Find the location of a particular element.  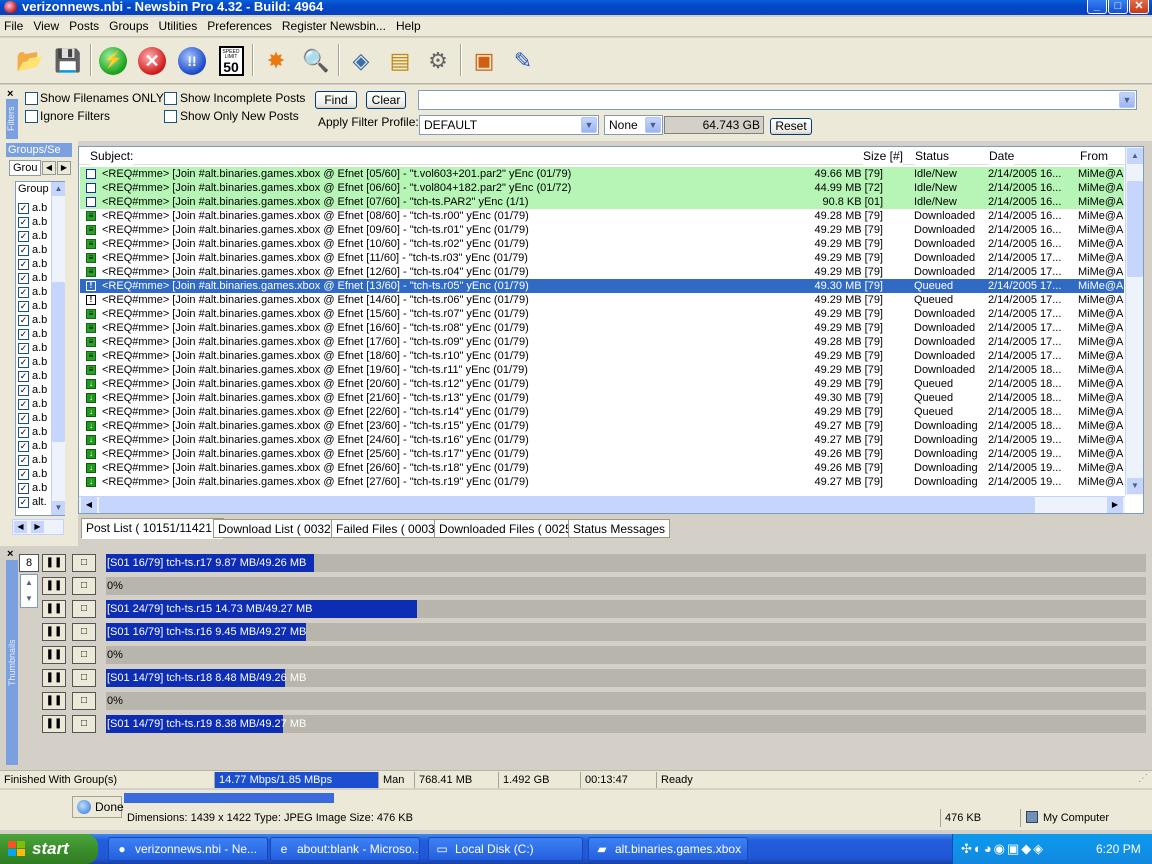

arrow-left-icon: ◀ is located at coordinates (49, 168).